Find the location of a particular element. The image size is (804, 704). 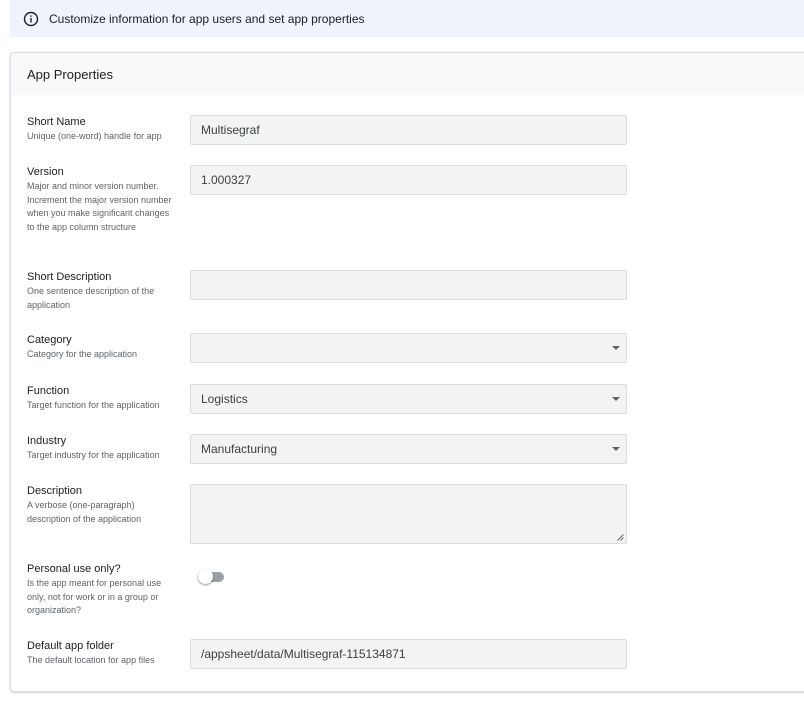

card-title: App Properties is located at coordinates (407, 74).